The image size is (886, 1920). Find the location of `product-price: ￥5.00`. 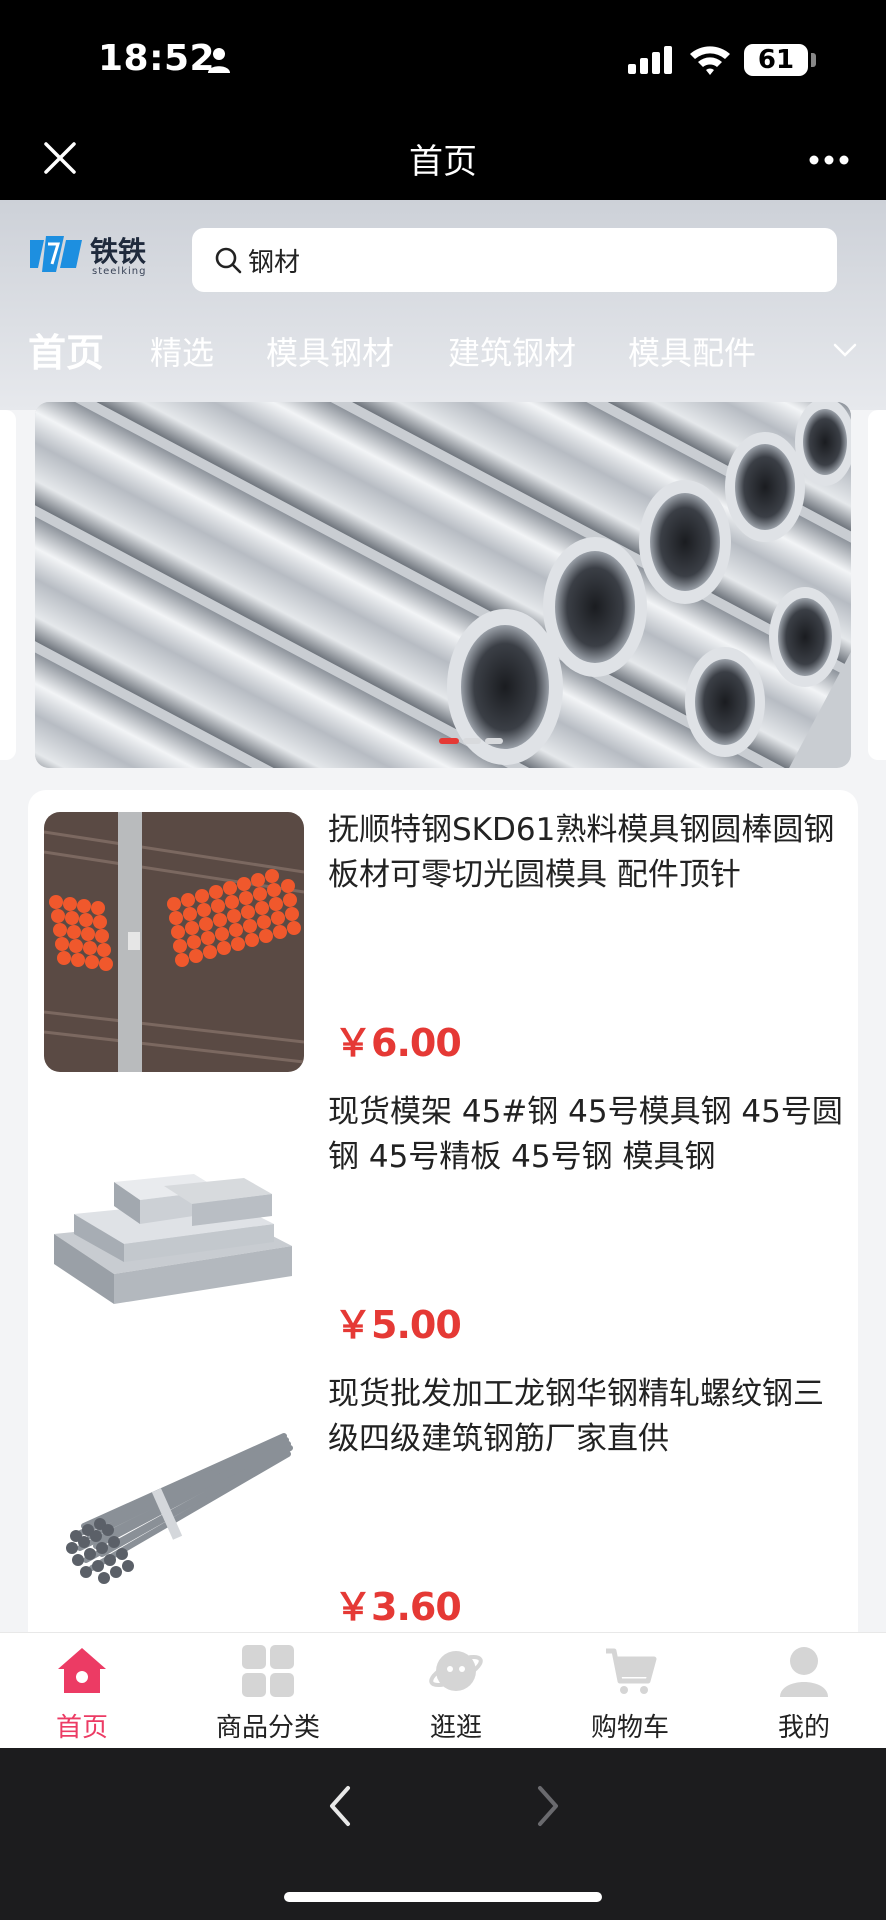

product-price: ￥5.00 is located at coordinates (398, 1325).